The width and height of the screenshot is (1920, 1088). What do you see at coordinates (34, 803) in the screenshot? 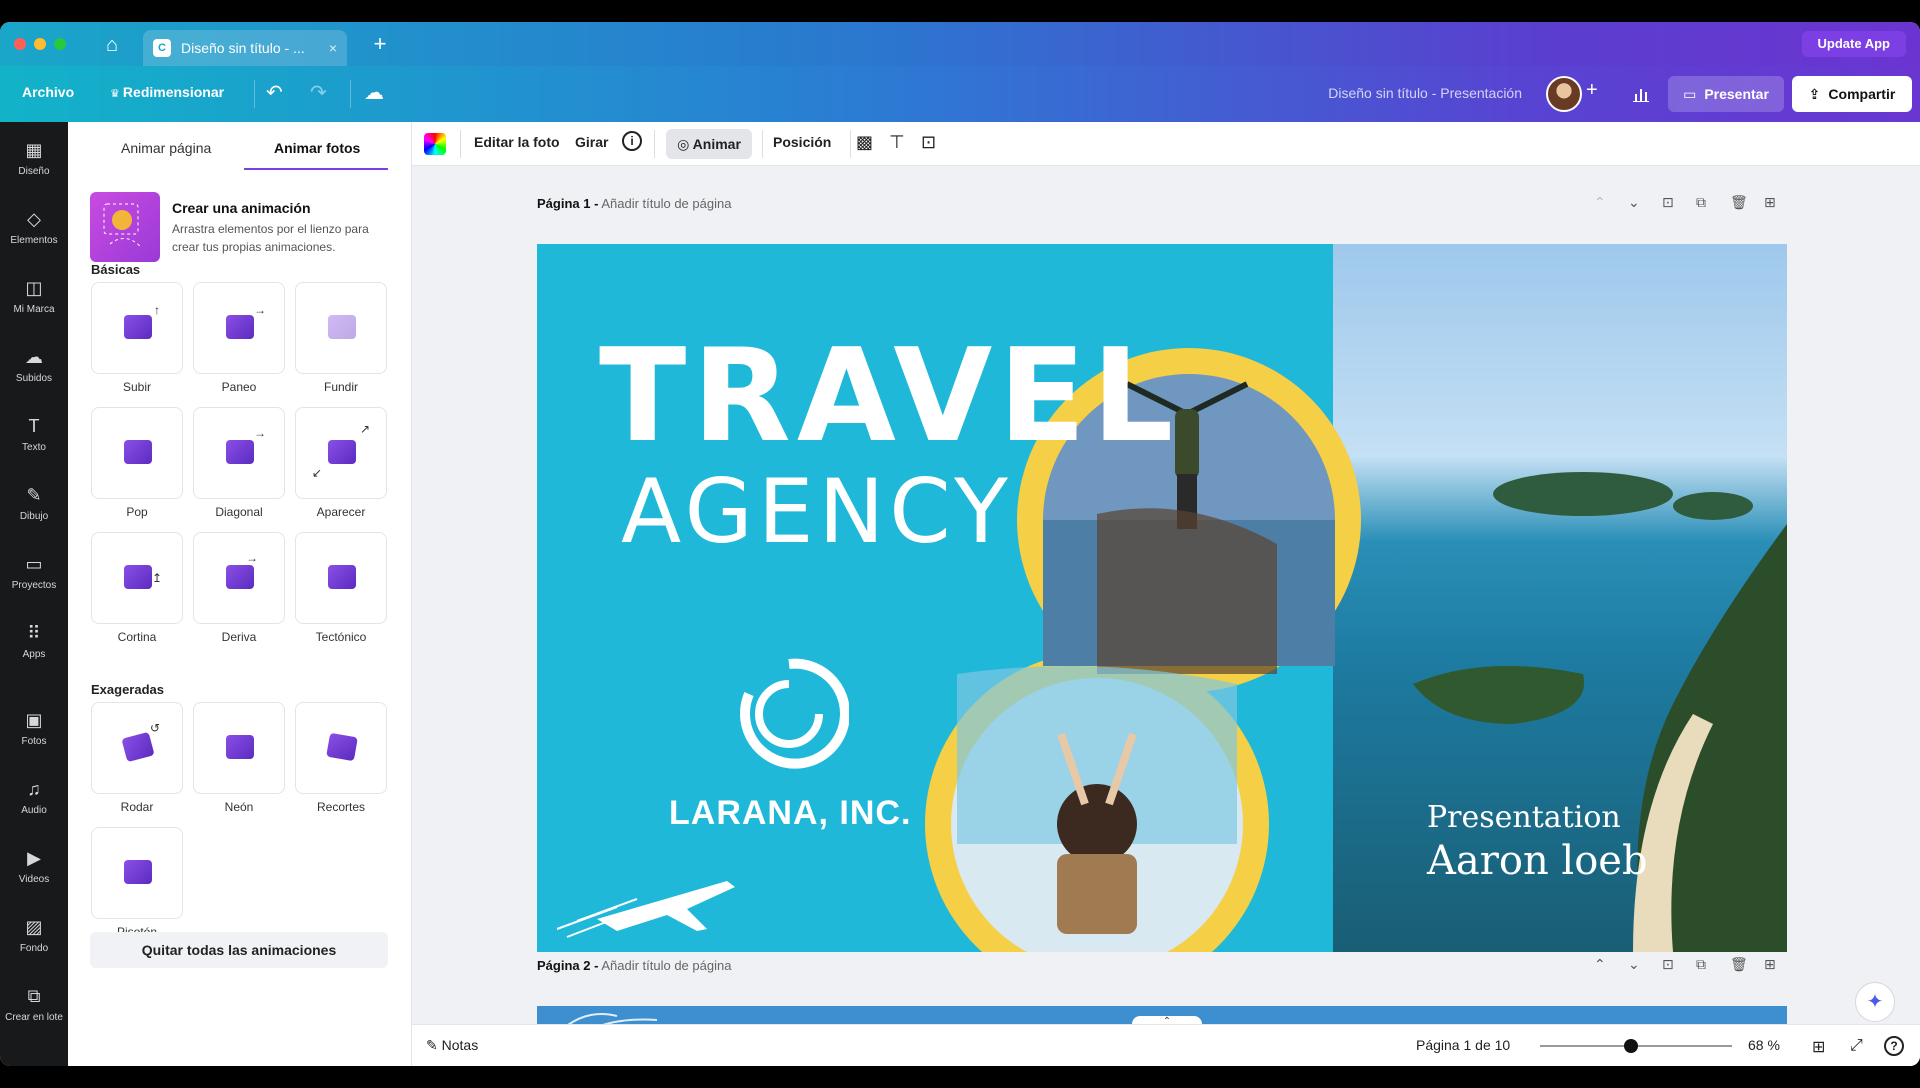
I see `rail-item-audio: ♫ Audio` at bounding box center [34, 803].